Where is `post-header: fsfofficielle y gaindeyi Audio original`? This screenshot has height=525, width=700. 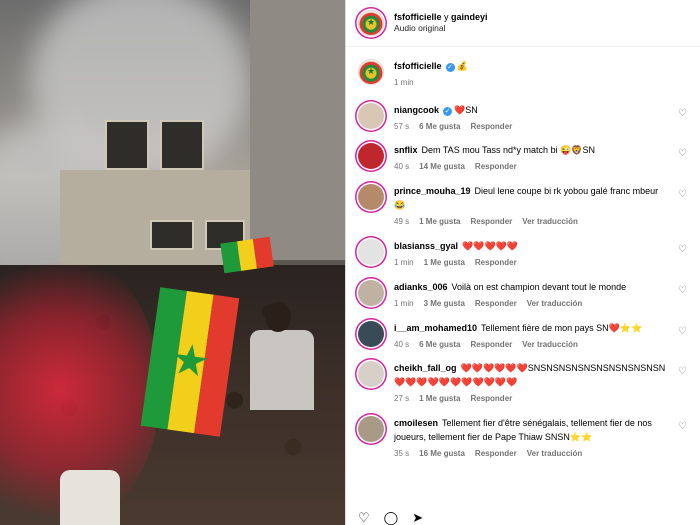
post-header: fsfofficielle y gaindeyi Audio original is located at coordinates (523, 23).